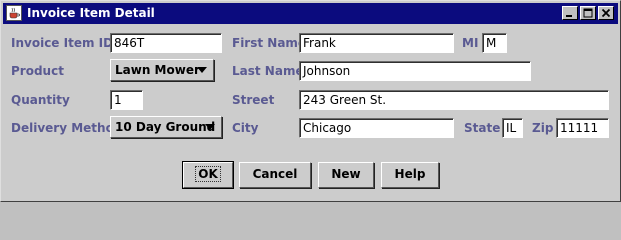  What do you see at coordinates (40, 100) in the screenshot?
I see `quantity-label: Quantity` at bounding box center [40, 100].